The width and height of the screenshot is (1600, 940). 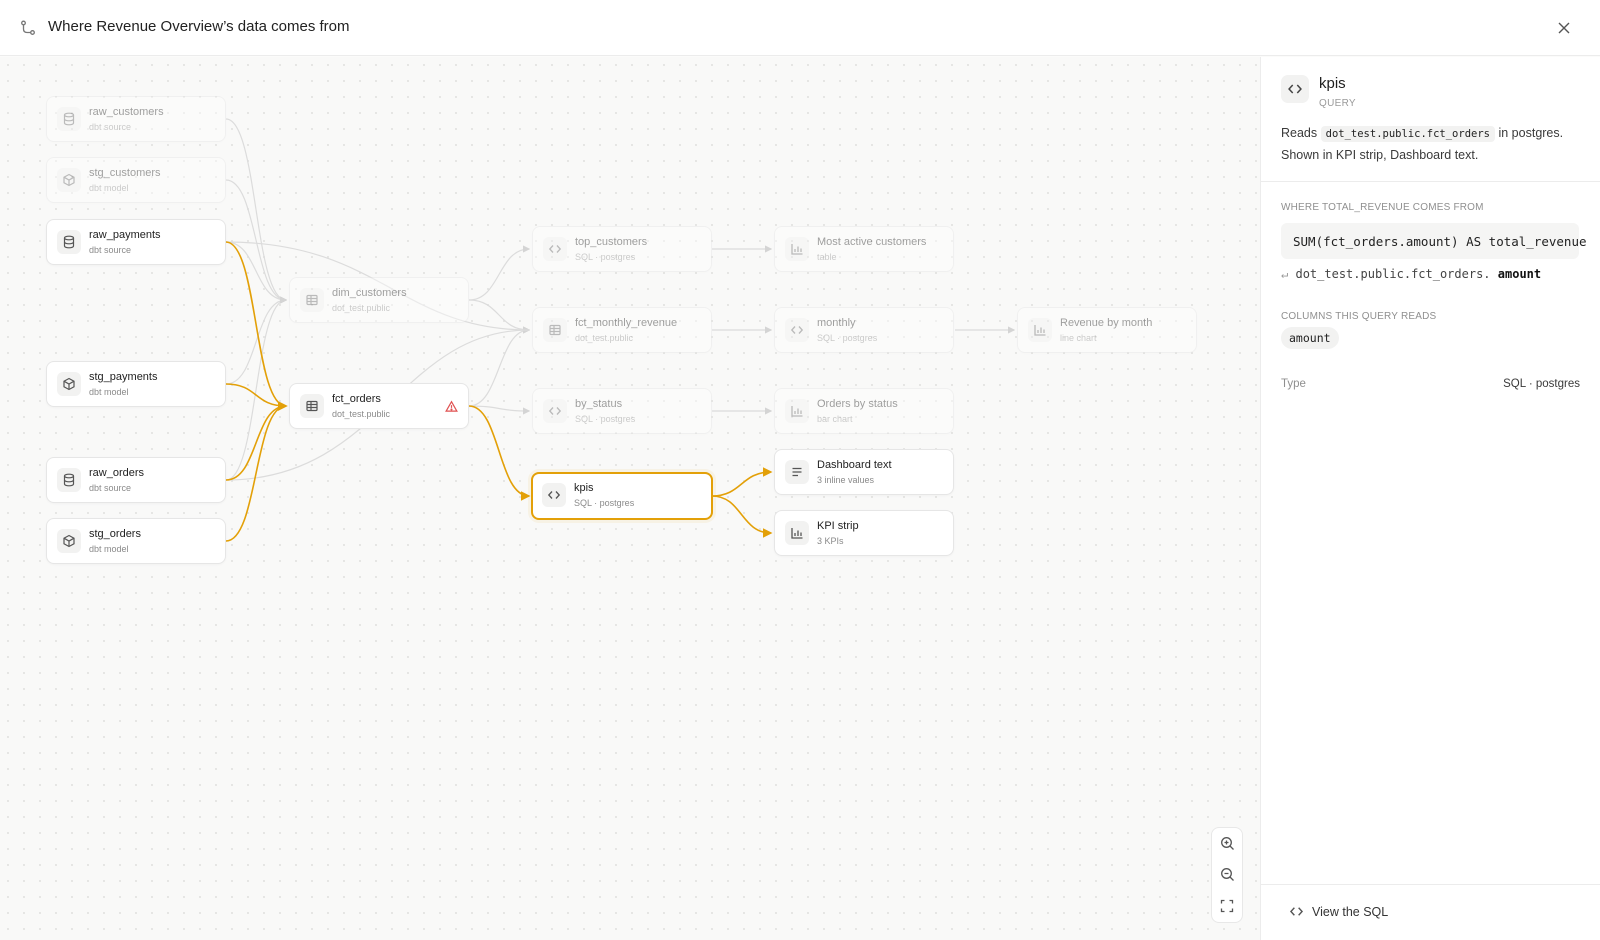 I want to click on close-icon, so click(x=1564, y=28).